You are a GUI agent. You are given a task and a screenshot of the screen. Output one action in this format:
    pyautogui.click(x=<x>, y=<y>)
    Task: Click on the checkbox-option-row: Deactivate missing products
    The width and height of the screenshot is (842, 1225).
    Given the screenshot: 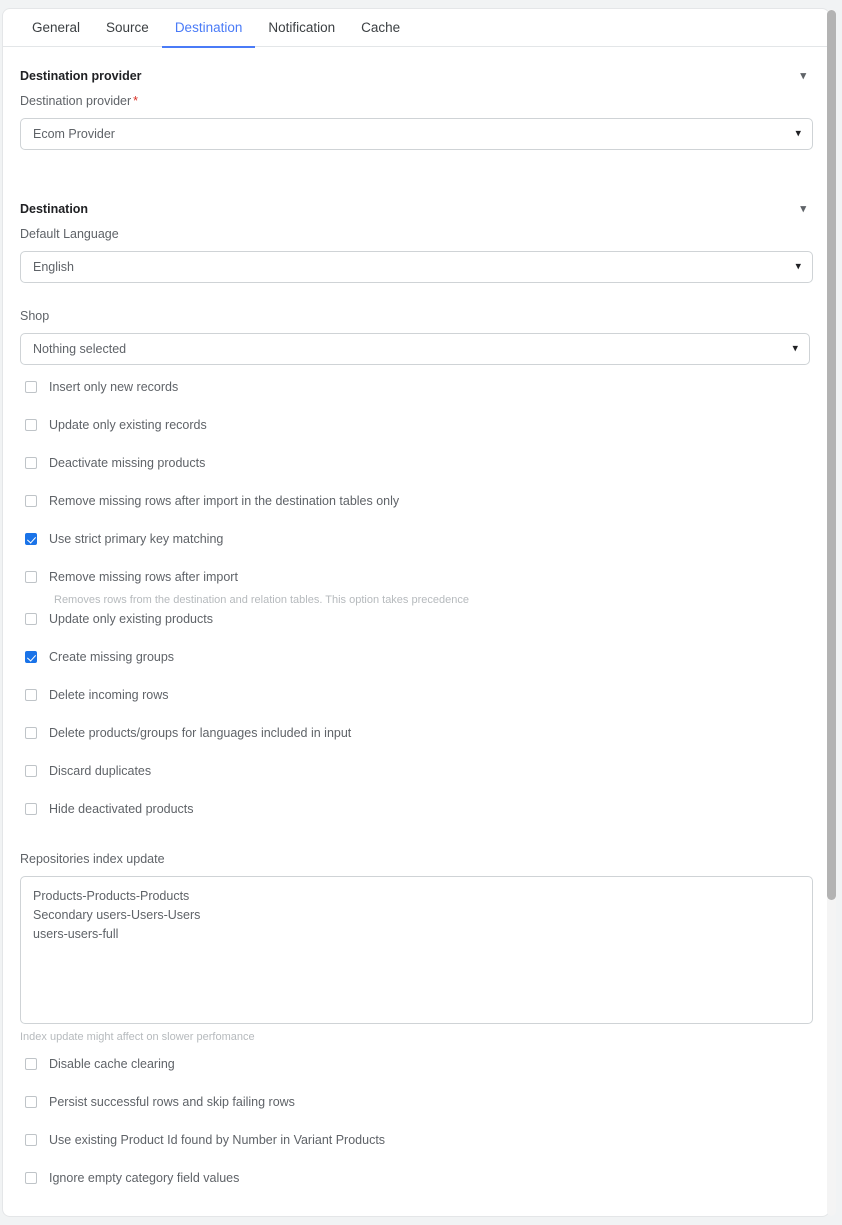 What is the action you would take?
    pyautogui.click(x=416, y=470)
    